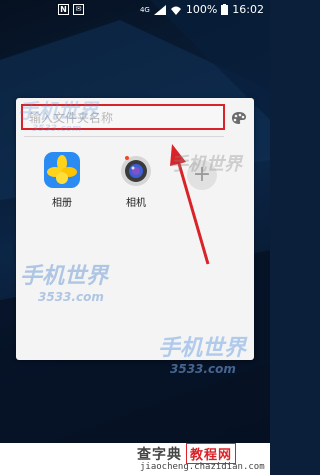 This screenshot has height=475, width=320. What do you see at coordinates (211, 453) in the screenshot?
I see `brand-tag: 教程网` at bounding box center [211, 453].